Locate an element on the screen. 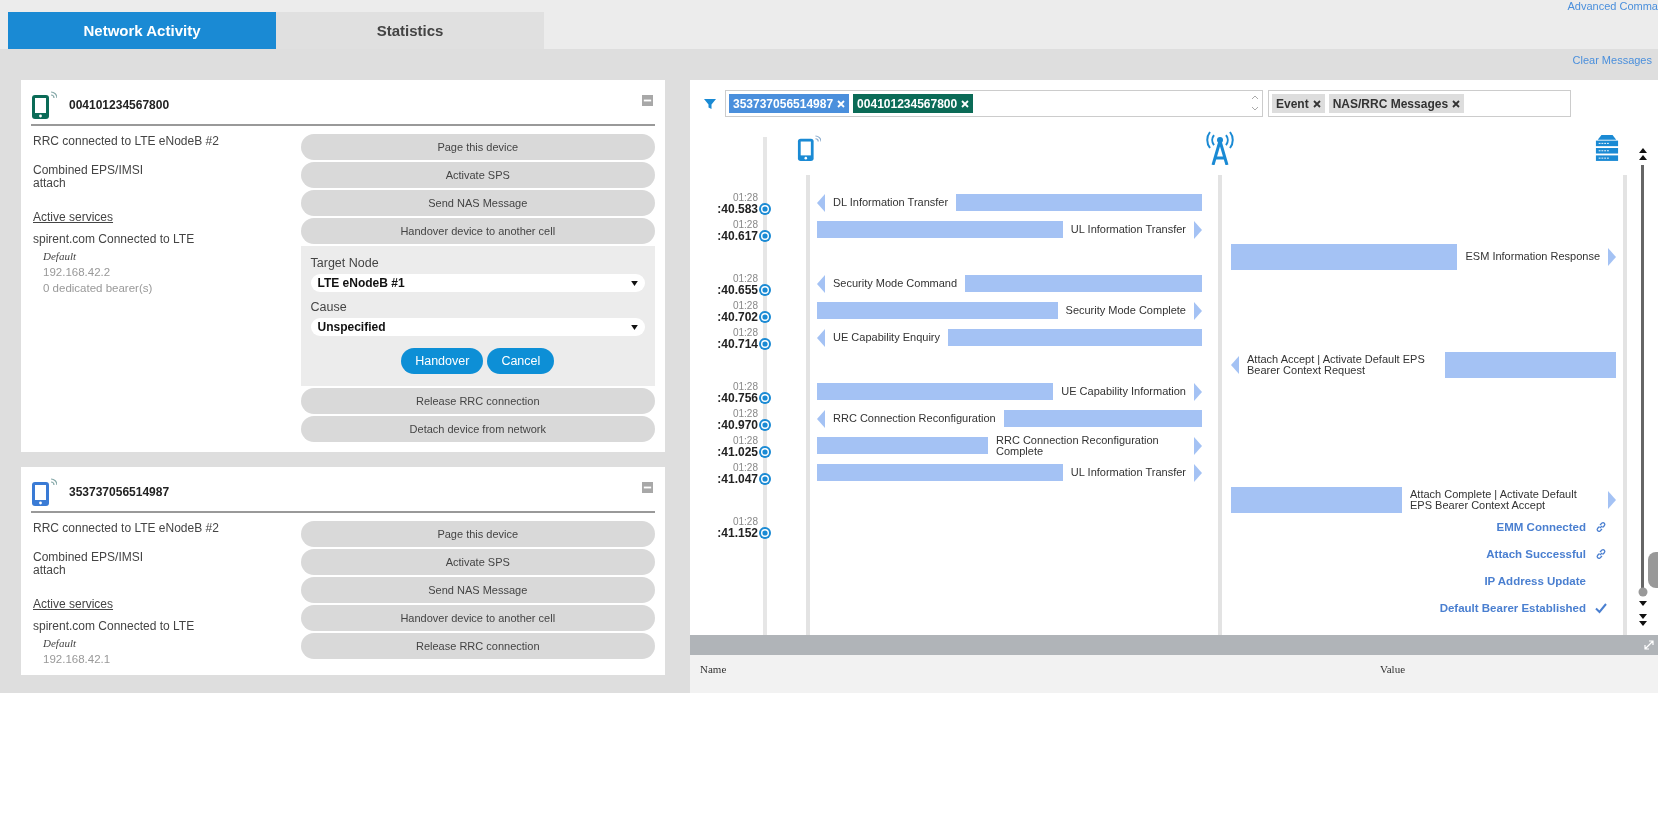  event-label: Default Bearer Established is located at coordinates (1512, 607).